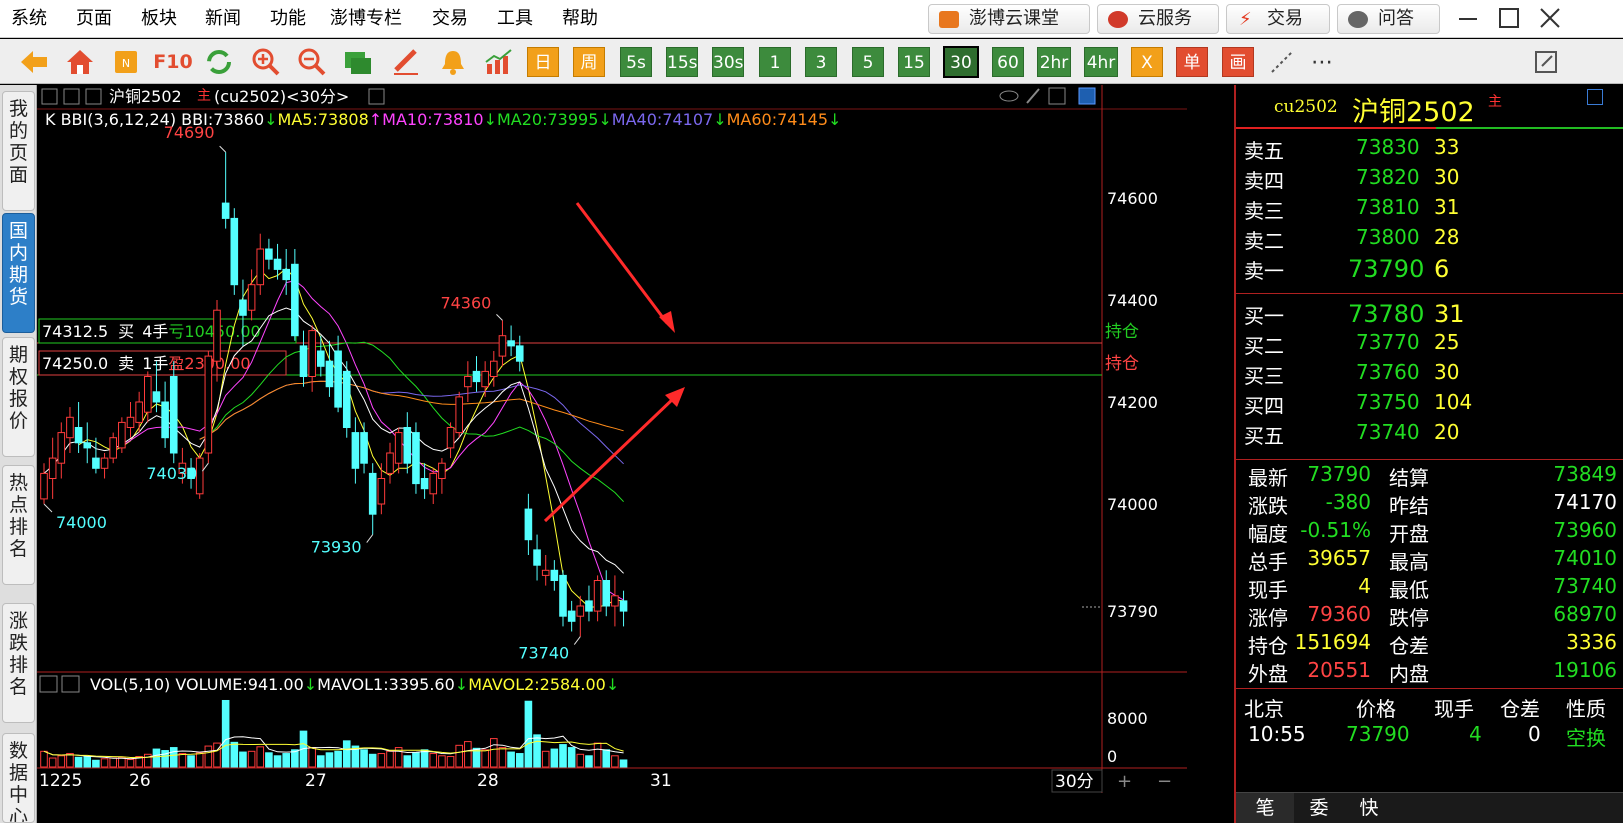 This screenshot has height=823, width=1623. I want to click on cloud-service-button: 云服务, so click(1158, 19).